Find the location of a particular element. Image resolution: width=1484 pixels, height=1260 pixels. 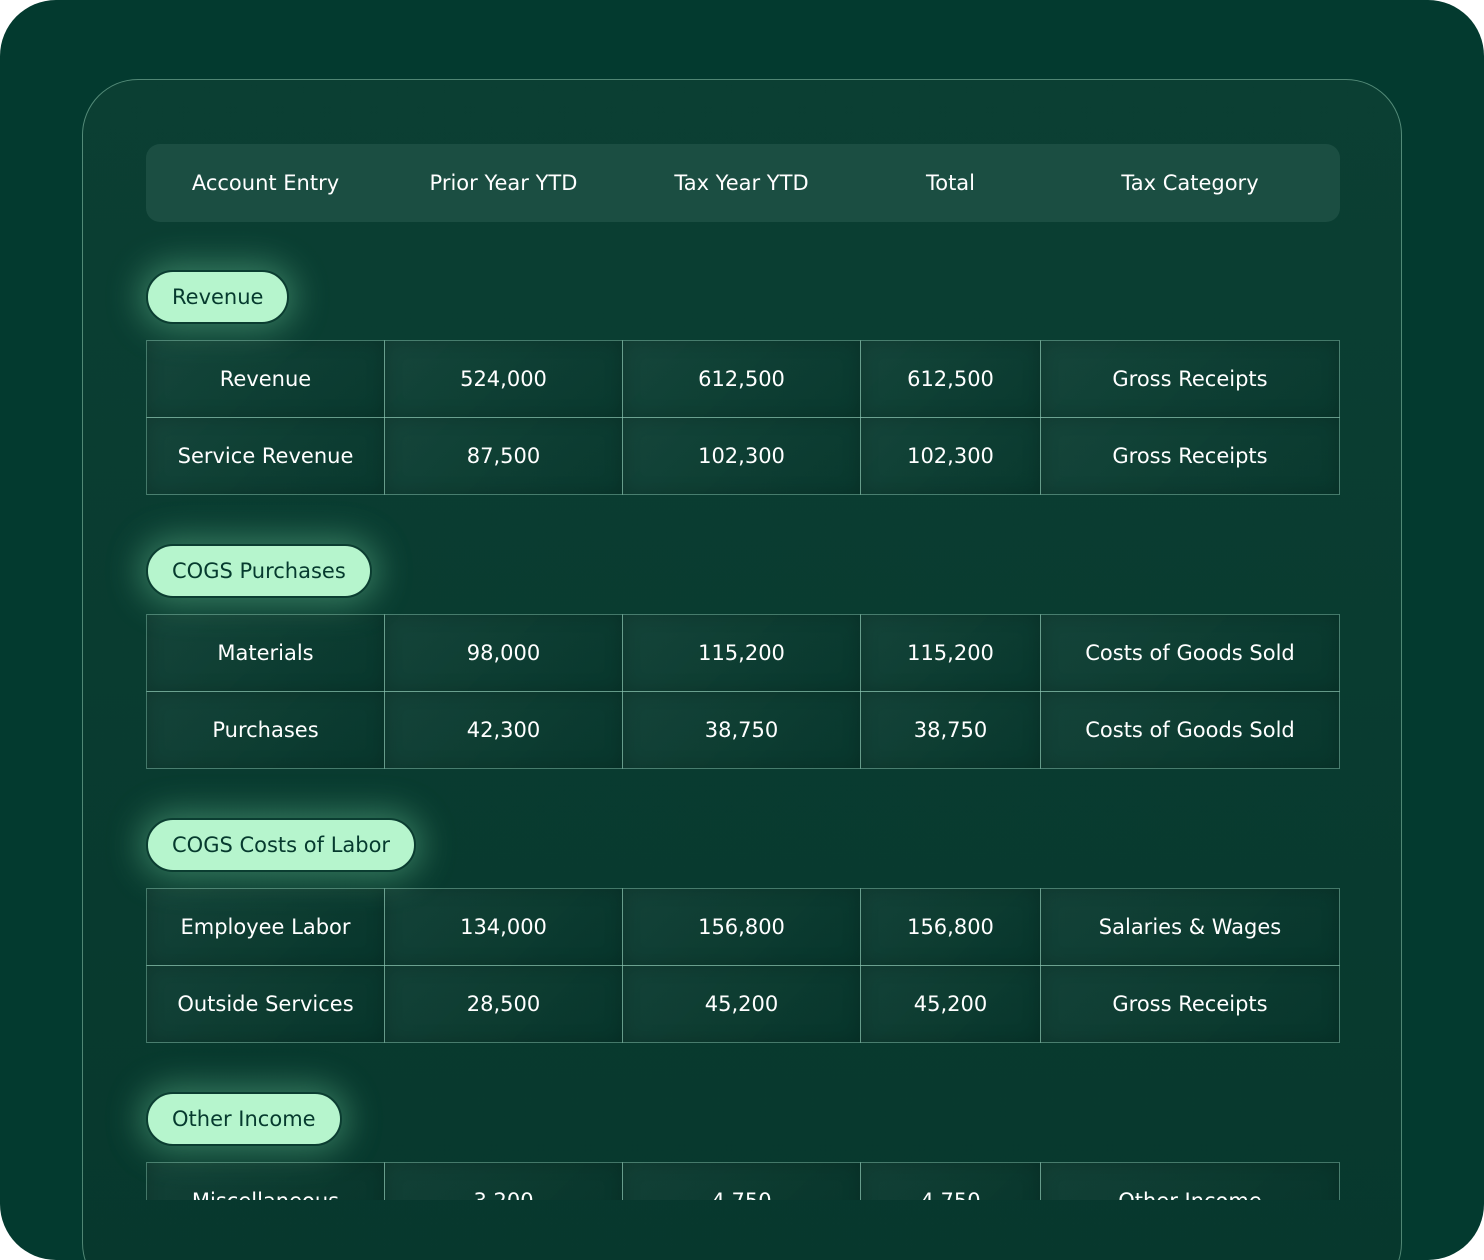

section-pill-revenue: Revenue is located at coordinates (218, 297).